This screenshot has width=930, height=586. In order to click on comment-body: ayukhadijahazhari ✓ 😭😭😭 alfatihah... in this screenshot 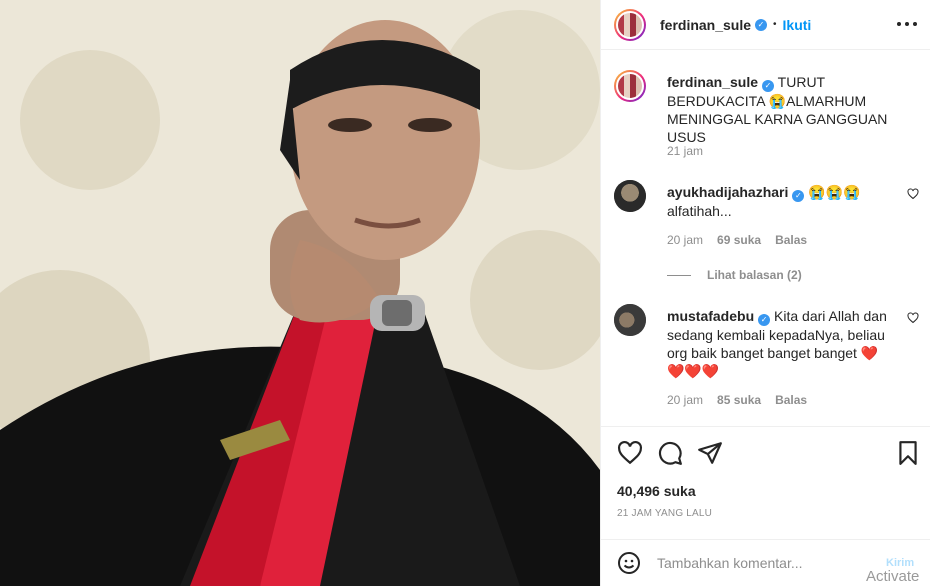, I will do `click(782, 201)`.